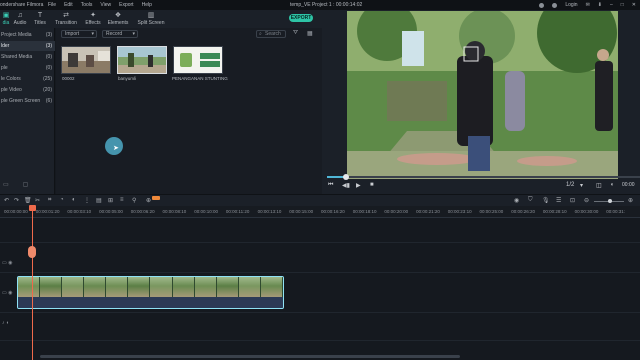 This screenshot has width=640, height=360. I want to click on clip-audio-waveform, so click(150, 302).